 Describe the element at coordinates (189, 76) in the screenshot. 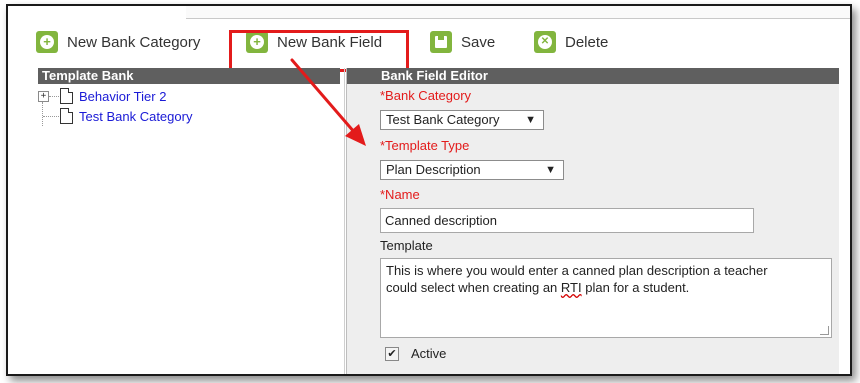

I see `template-bank-header: Template Bank` at that location.